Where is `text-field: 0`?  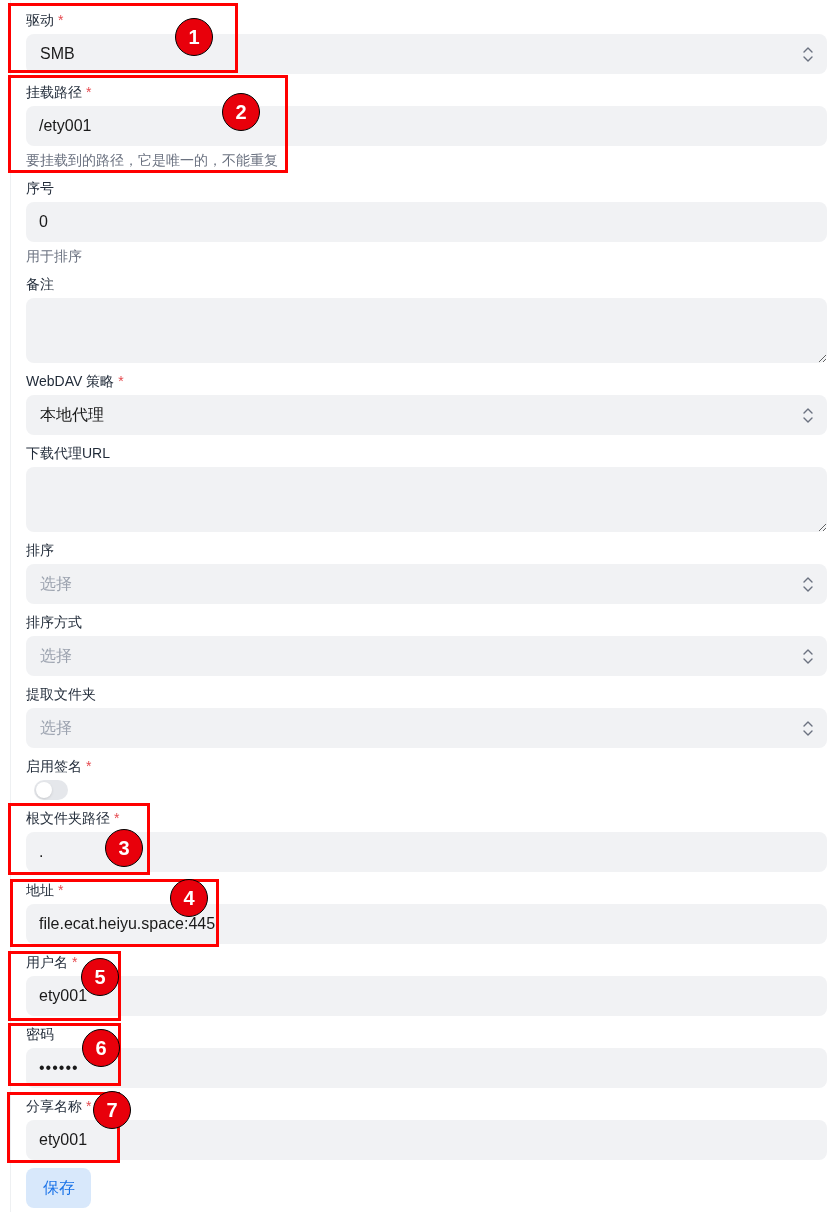
text-field: 0 is located at coordinates (426, 222).